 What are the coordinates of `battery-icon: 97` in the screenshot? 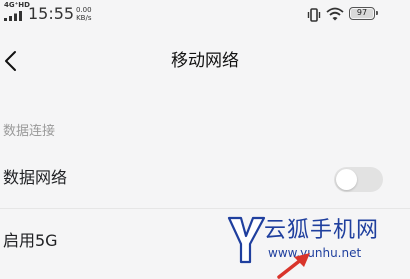 It's located at (363, 13).